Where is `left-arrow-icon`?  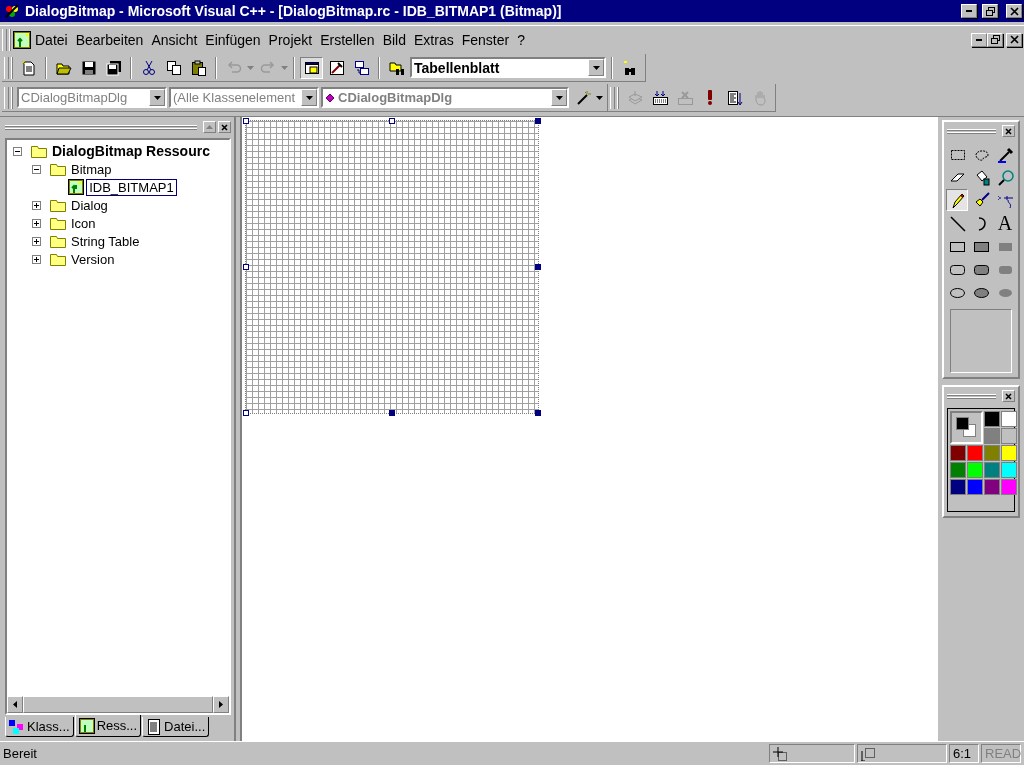 left-arrow-icon is located at coordinates (15, 704).